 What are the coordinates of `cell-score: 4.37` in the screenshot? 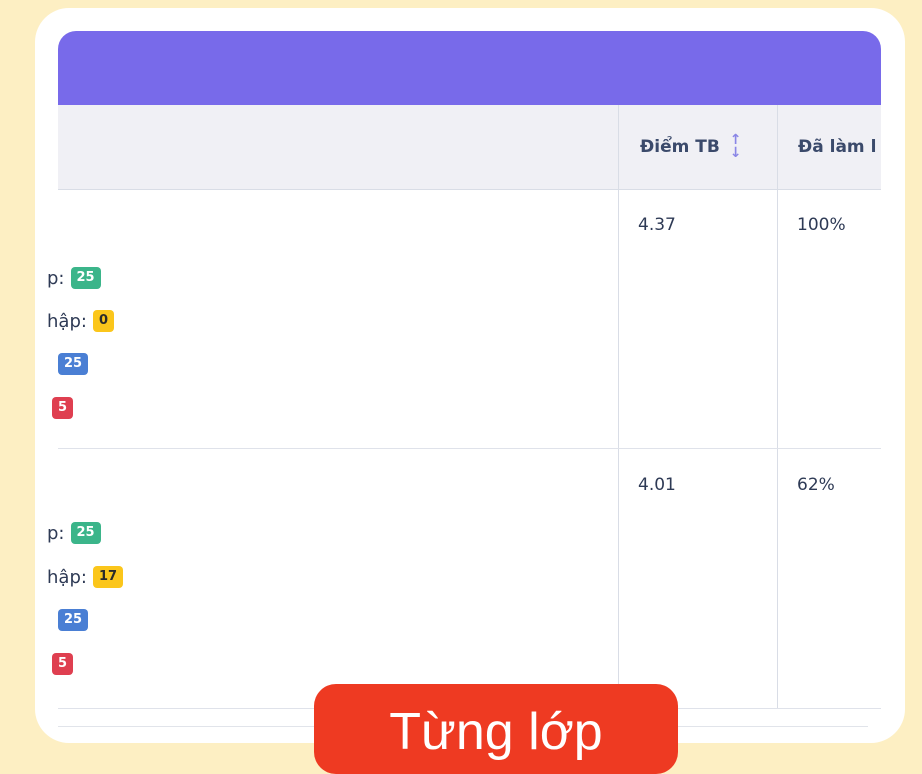 It's located at (657, 225).